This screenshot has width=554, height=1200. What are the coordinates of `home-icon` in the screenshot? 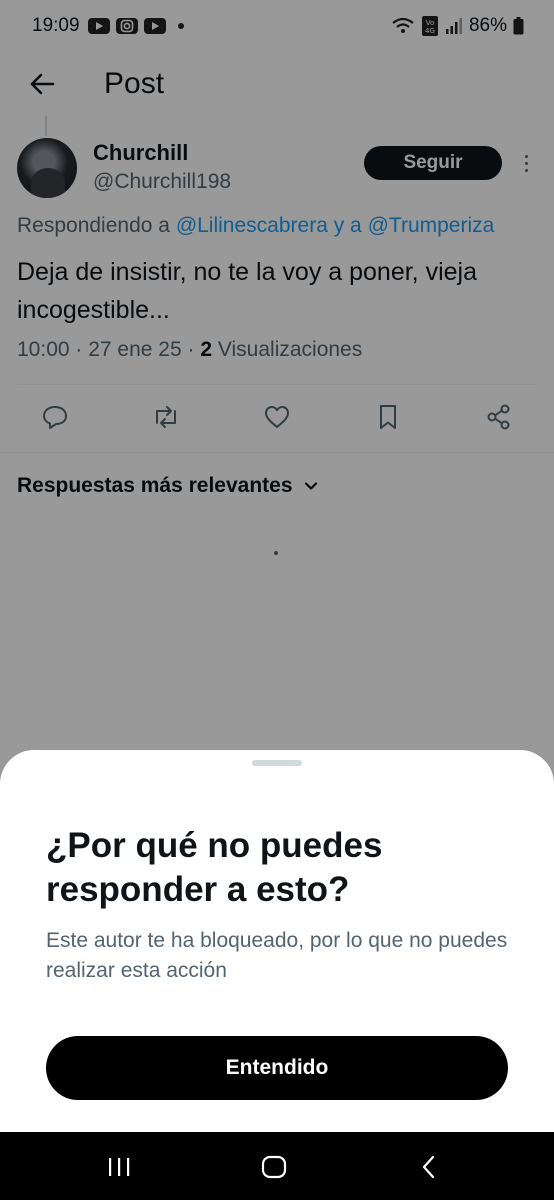 It's located at (274, 1167).